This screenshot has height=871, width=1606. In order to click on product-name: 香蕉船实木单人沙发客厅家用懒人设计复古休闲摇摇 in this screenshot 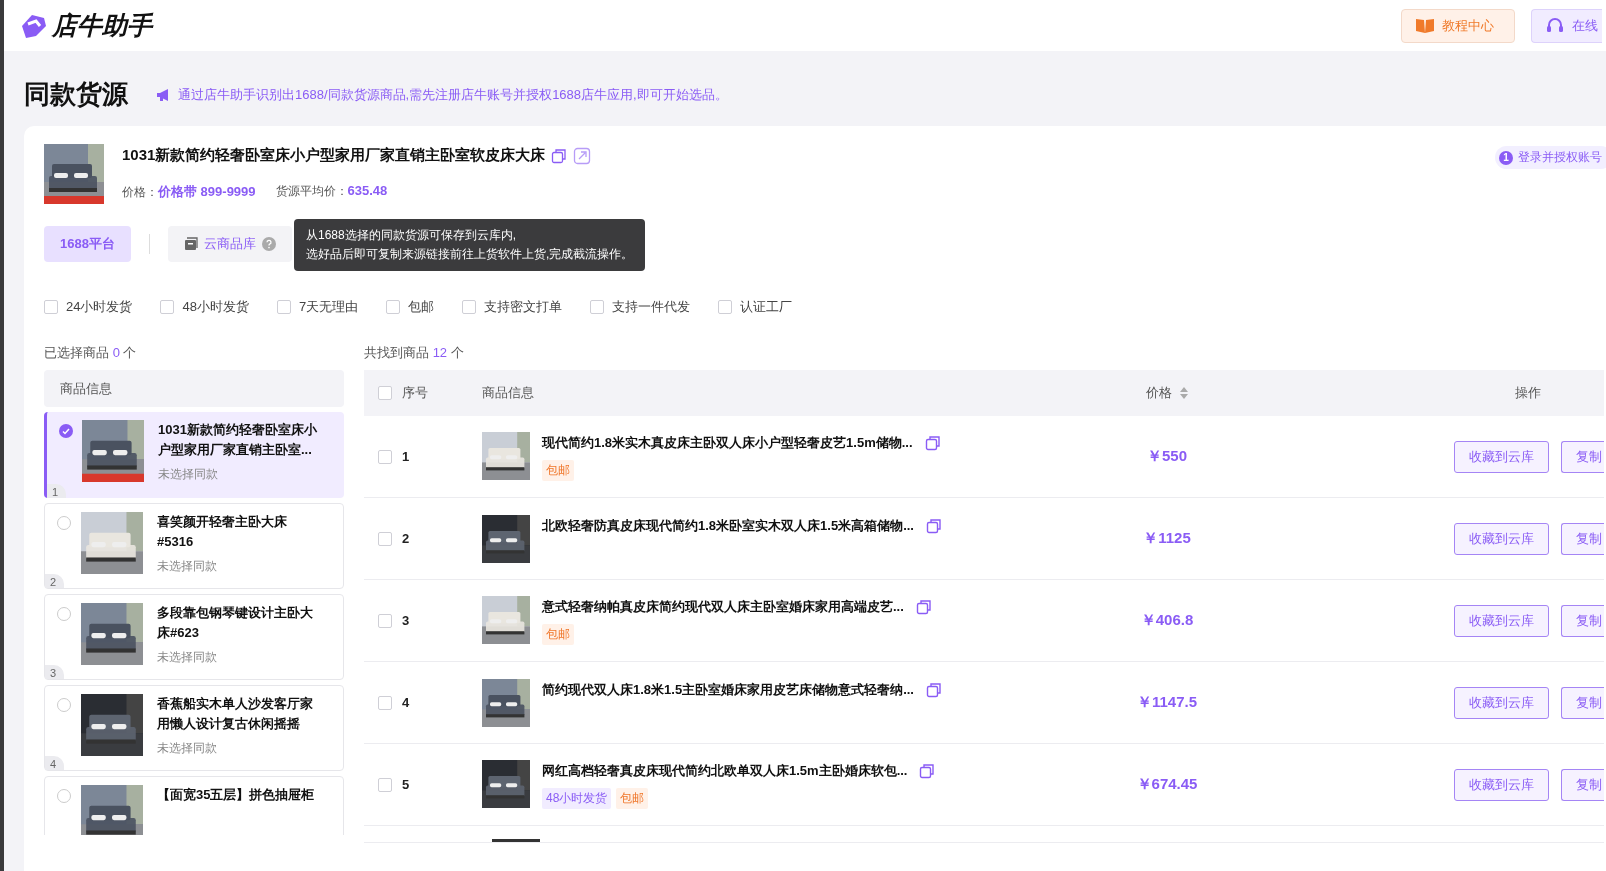, I will do `click(235, 714)`.